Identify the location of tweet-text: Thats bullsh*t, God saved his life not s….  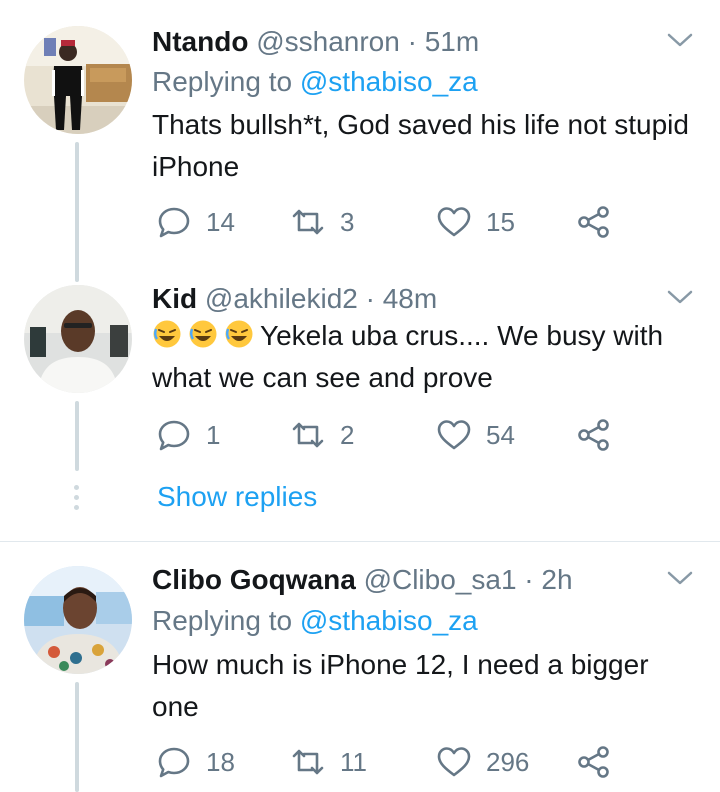
(420, 145).